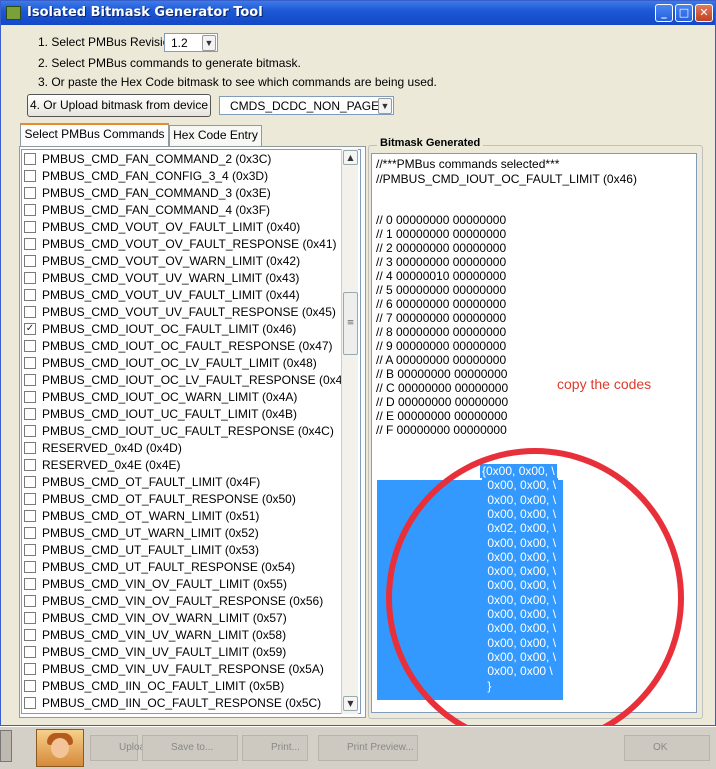  Describe the element at coordinates (182, 227) in the screenshot. I see `command-list-item: PMBUS_CMD_VOUT_OV_FAULT_LIMIT (0x40)` at that location.